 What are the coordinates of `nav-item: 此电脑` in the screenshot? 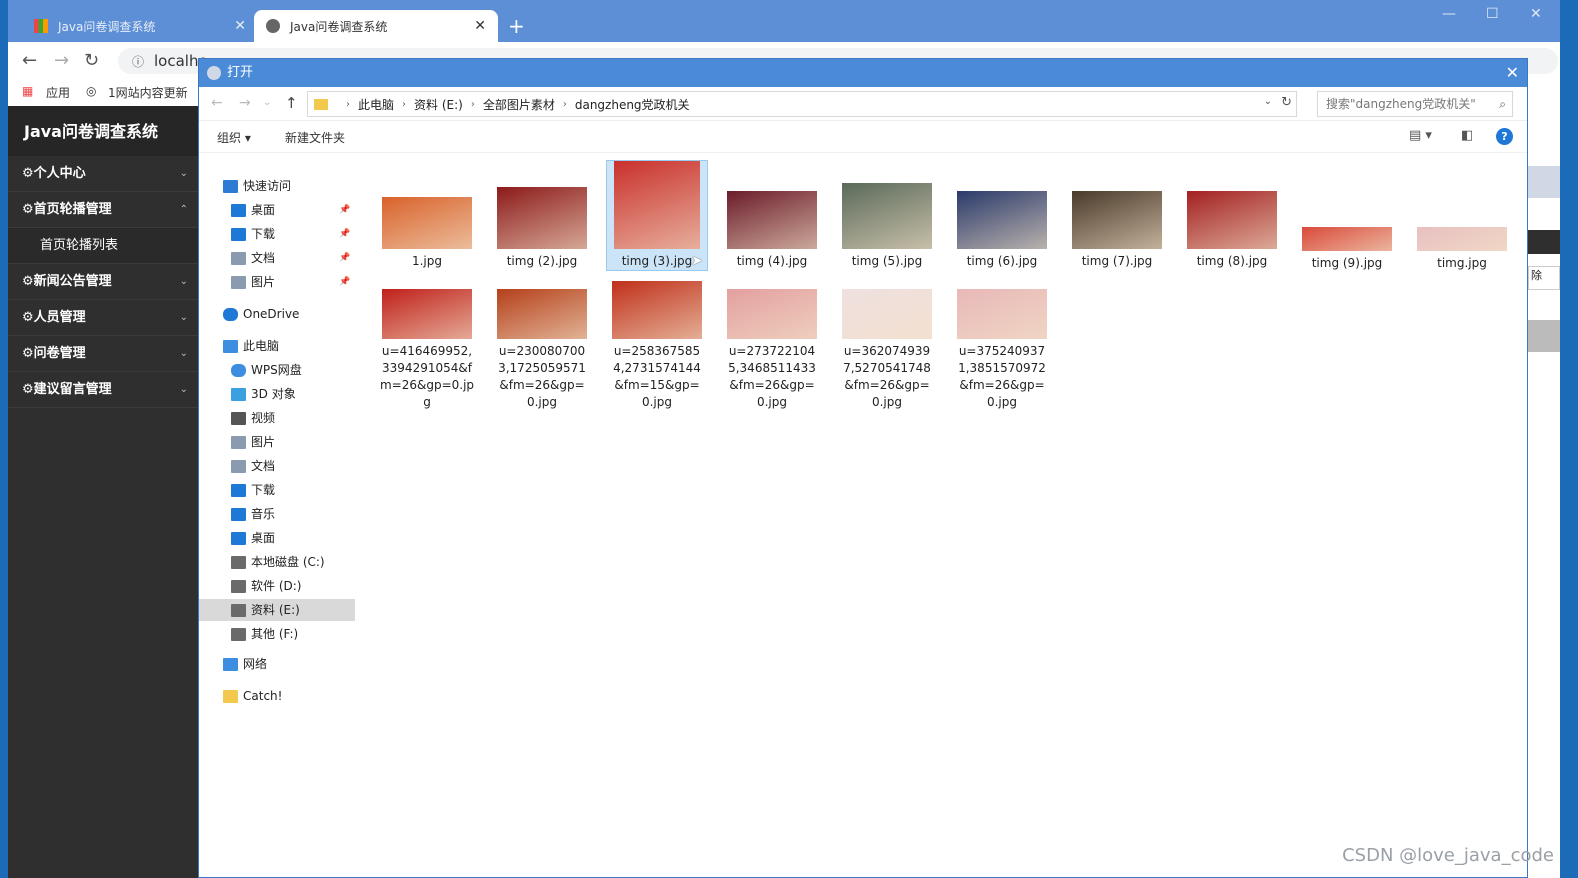 It's located at (277, 346).